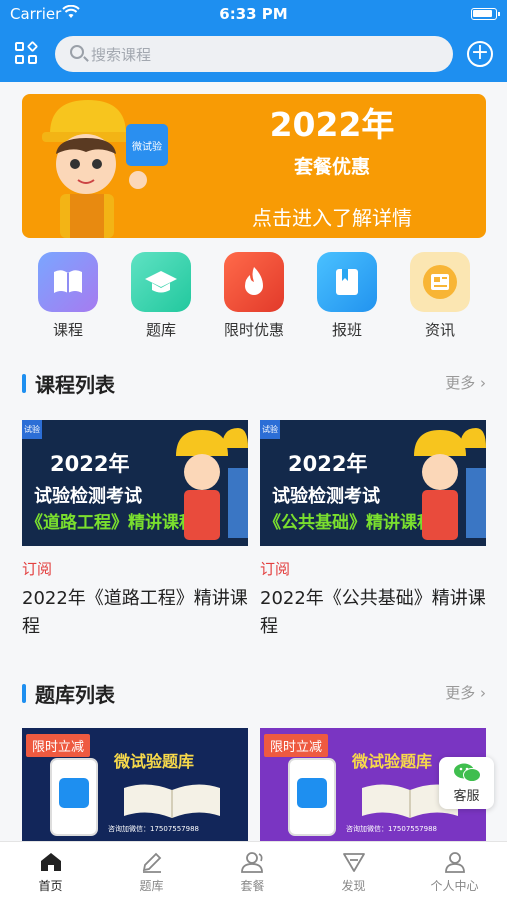  Describe the element at coordinates (51, 862) in the screenshot. I see `home-icon` at that location.